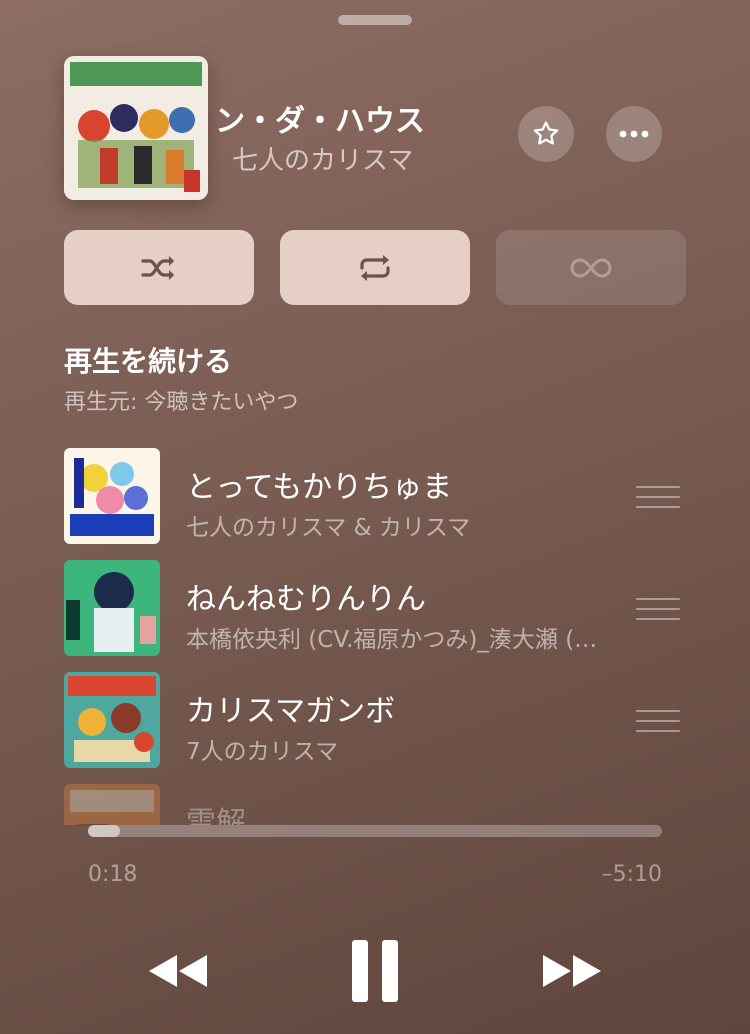  Describe the element at coordinates (319, 487) in the screenshot. I see `queue-track-title: とってもかりちゅま` at that location.